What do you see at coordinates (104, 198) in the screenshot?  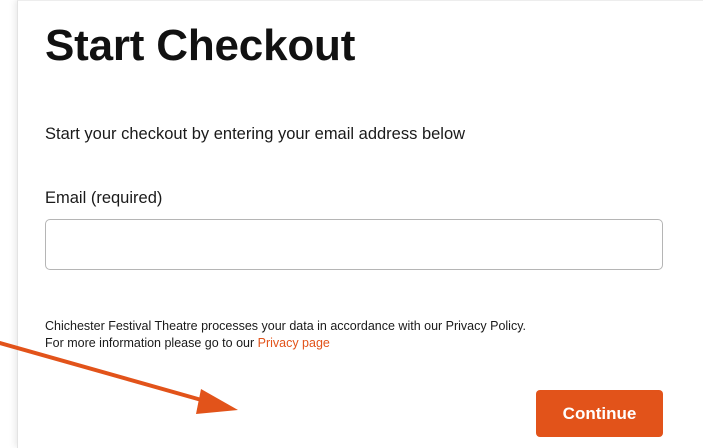 I see `email-label: Email (required)` at bounding box center [104, 198].